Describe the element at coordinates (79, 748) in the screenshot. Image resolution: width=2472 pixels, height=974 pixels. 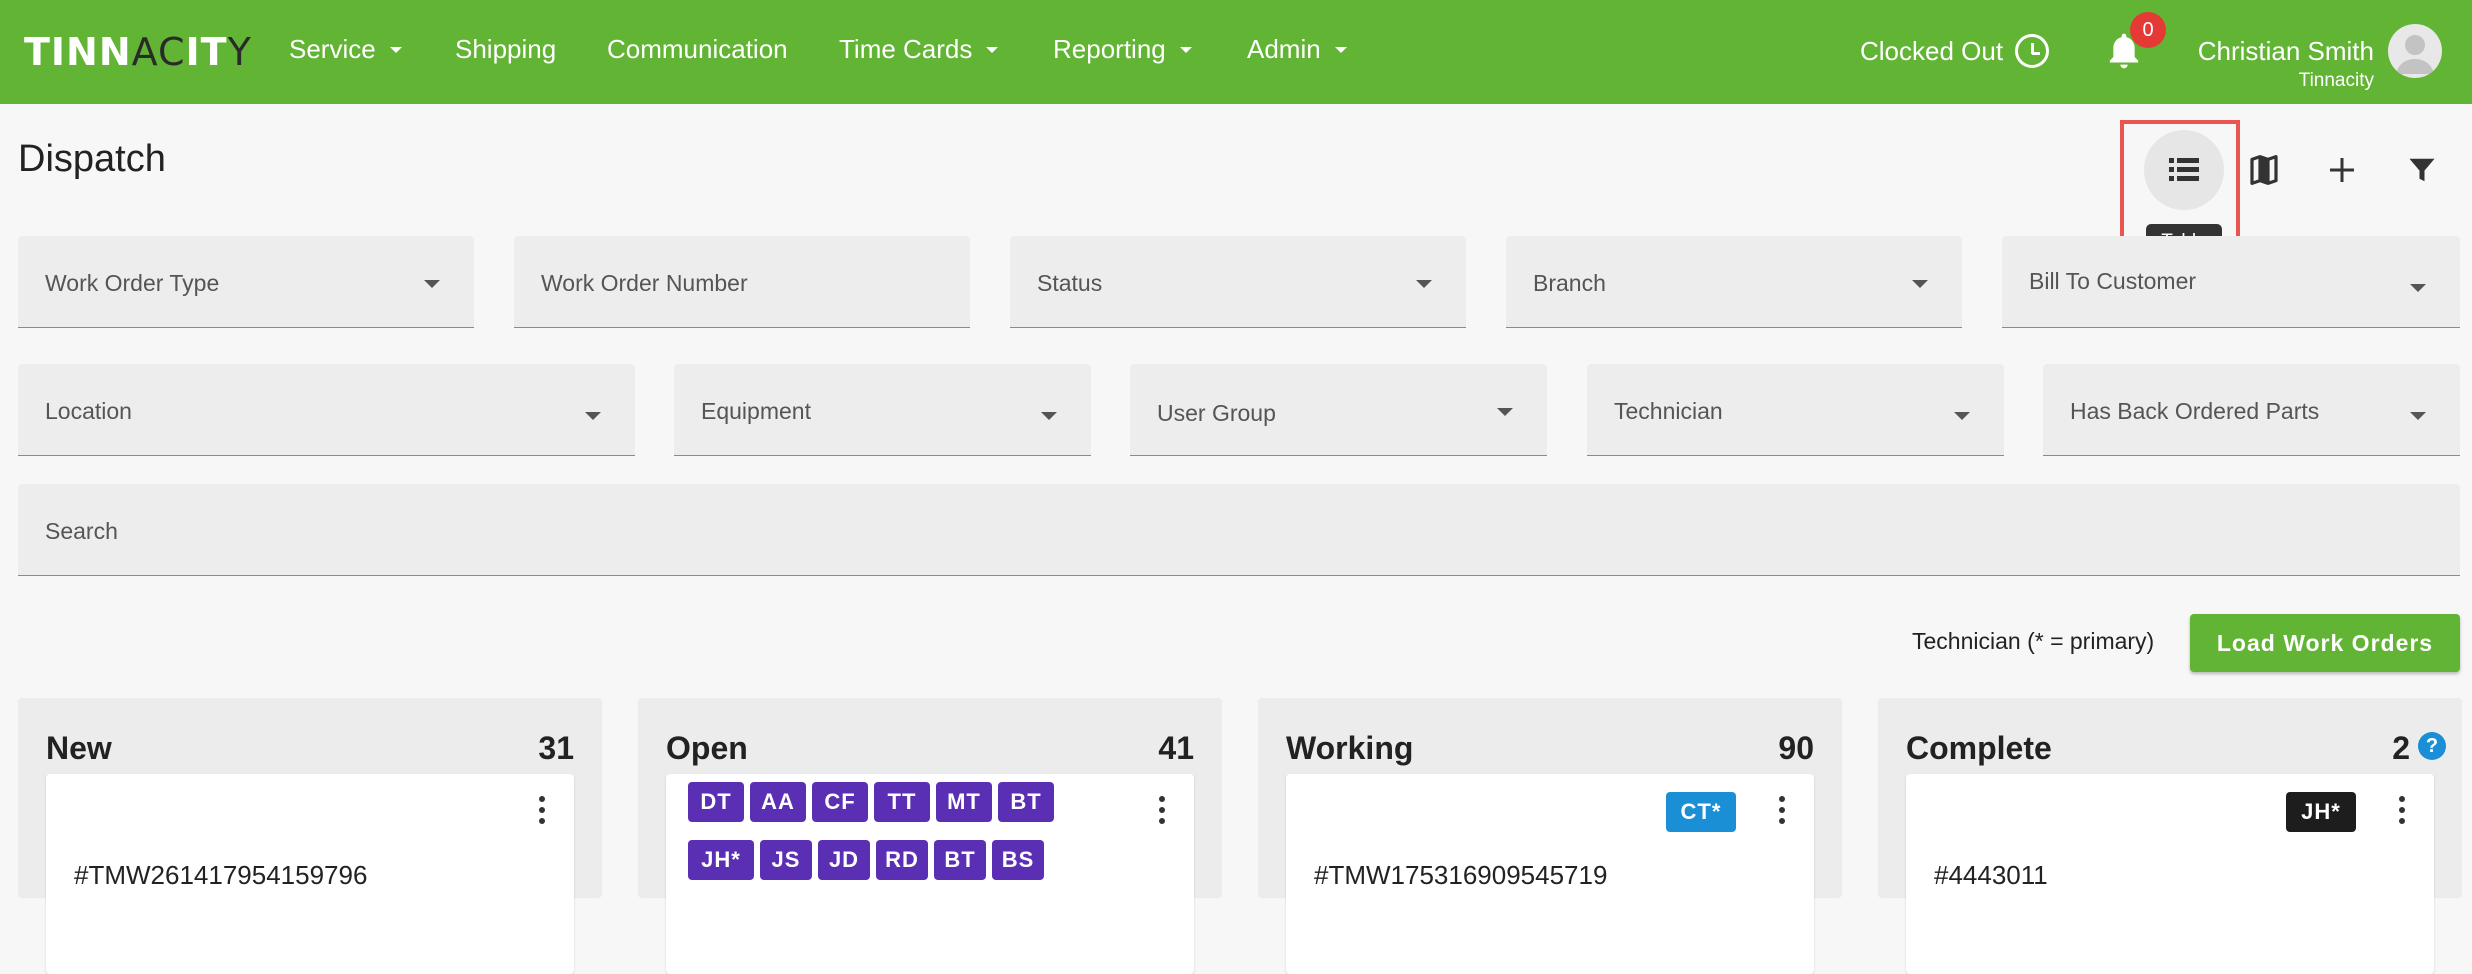
I see `column-title: New` at that location.